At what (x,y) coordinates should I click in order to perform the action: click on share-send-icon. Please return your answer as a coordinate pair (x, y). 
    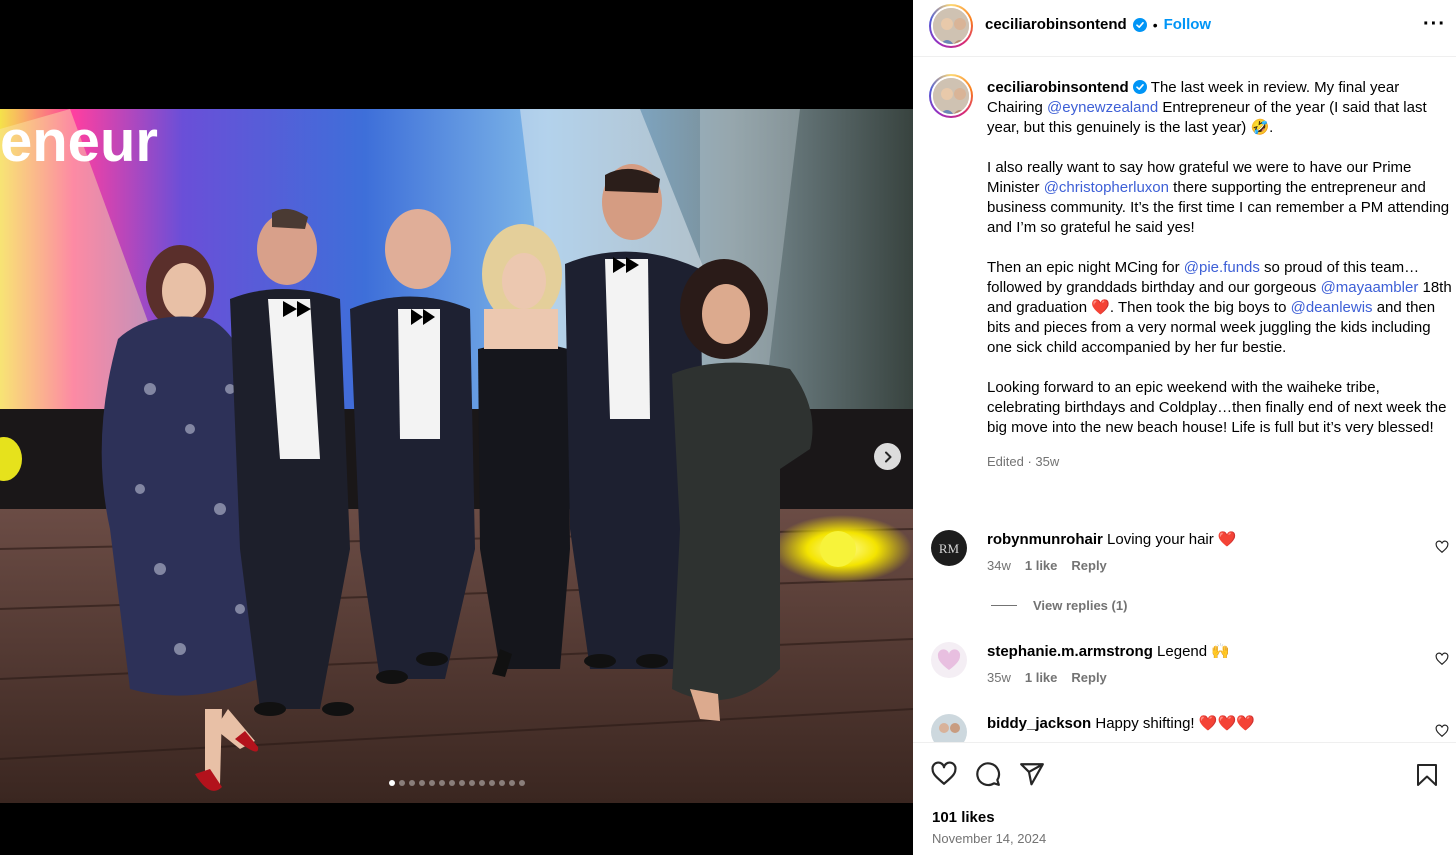
    Looking at the image, I should click on (1032, 774).